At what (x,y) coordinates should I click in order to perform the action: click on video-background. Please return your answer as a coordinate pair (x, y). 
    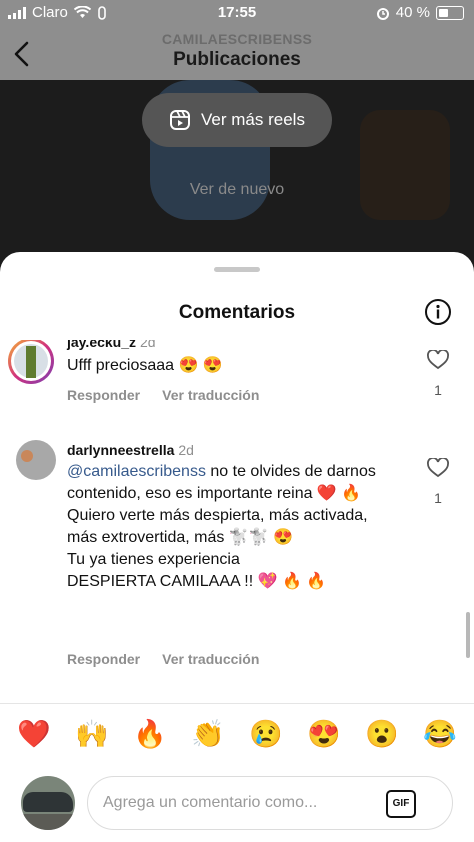
    Looking at the image, I should click on (405, 165).